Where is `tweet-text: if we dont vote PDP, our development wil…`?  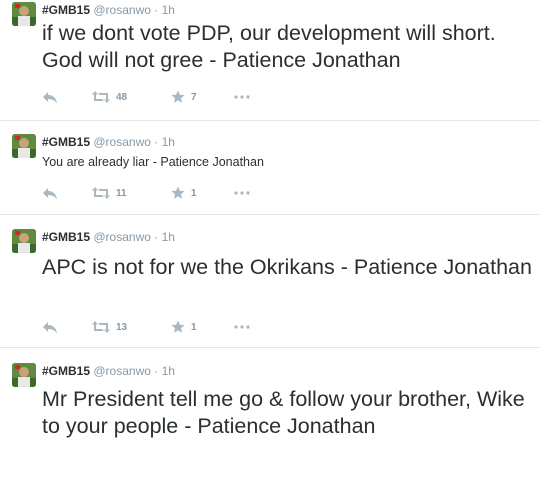
tweet-text: if we dont vote PDP, our development wil… is located at coordinates (269, 46).